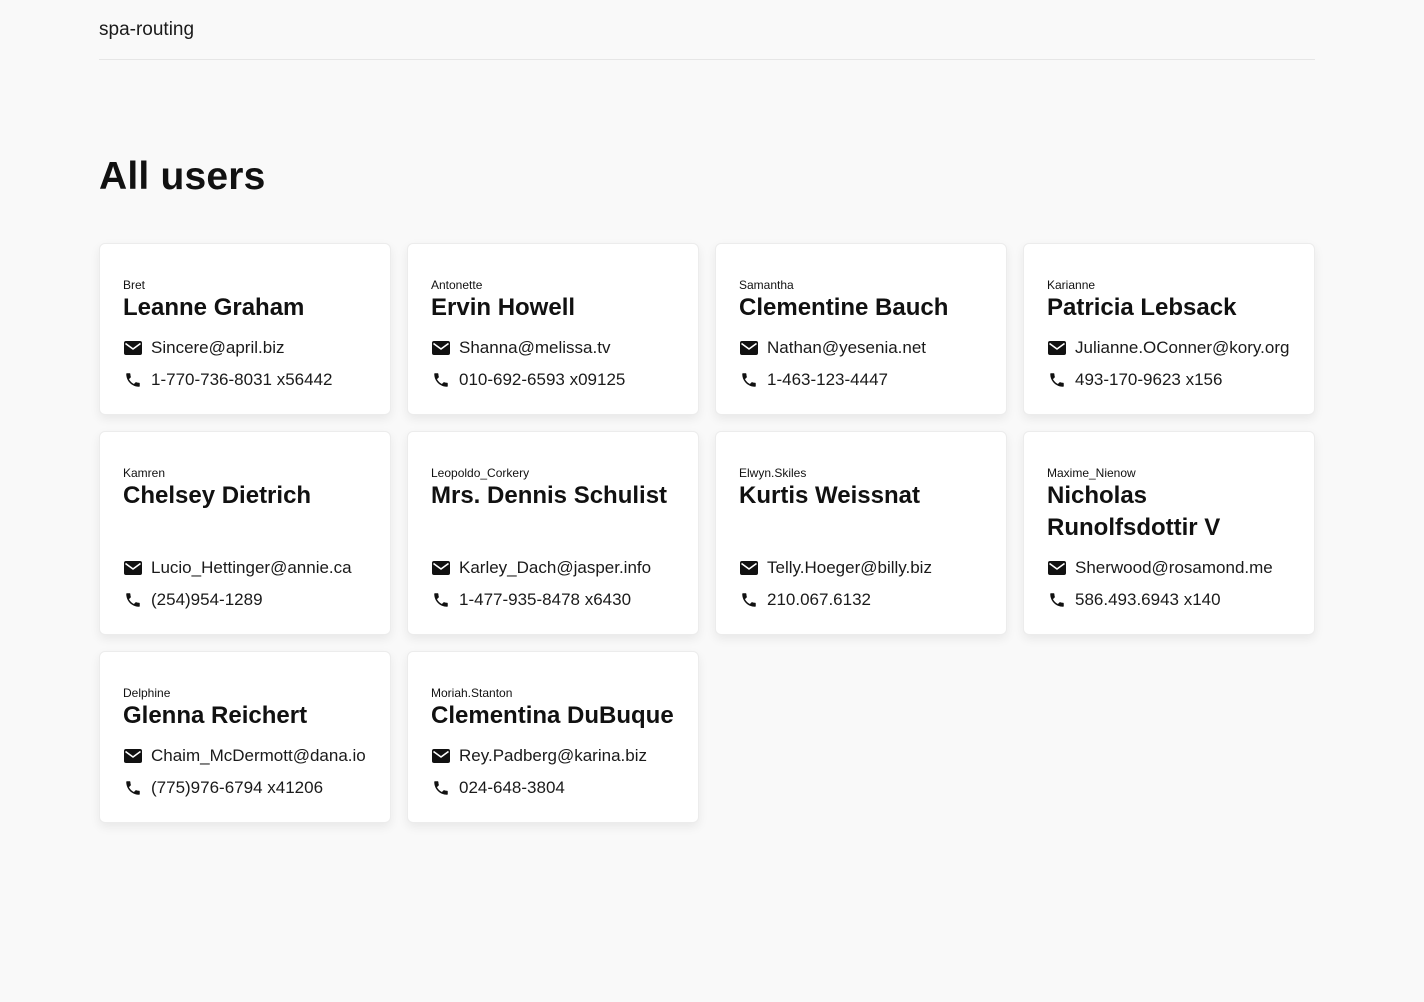 The width and height of the screenshot is (1424, 1002). I want to click on user-phone-row: 1-477-935-8478 x6430, so click(553, 600).